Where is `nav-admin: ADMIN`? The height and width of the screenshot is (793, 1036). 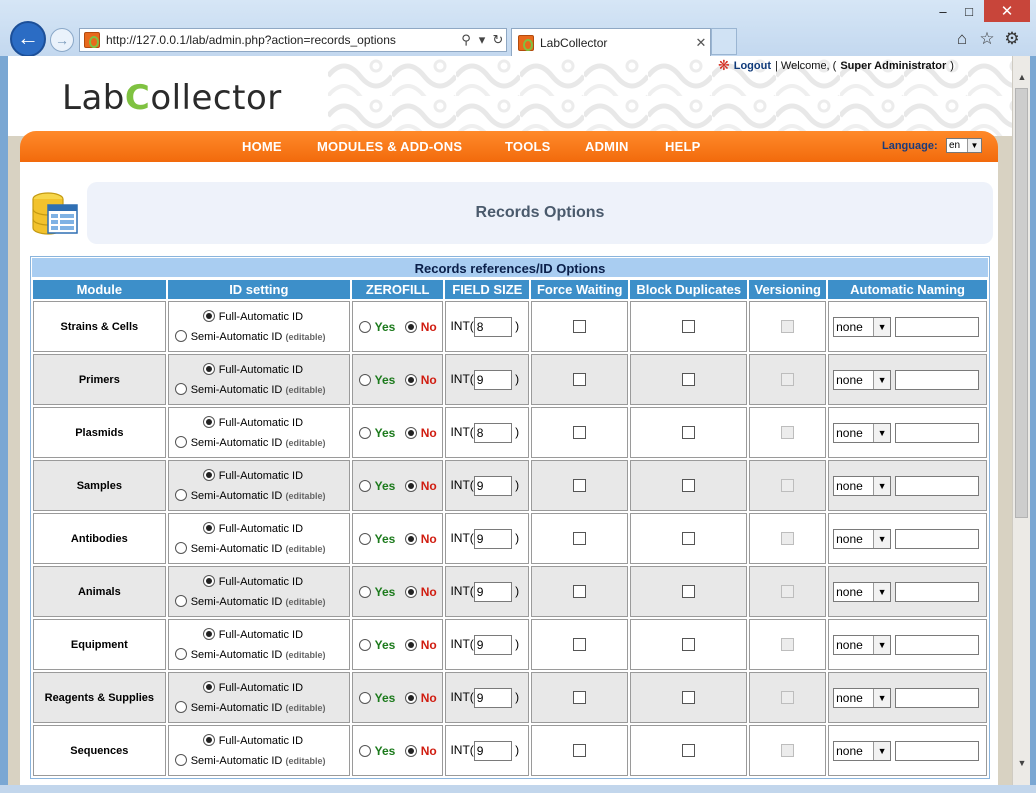
nav-admin: ADMIN is located at coordinates (607, 146).